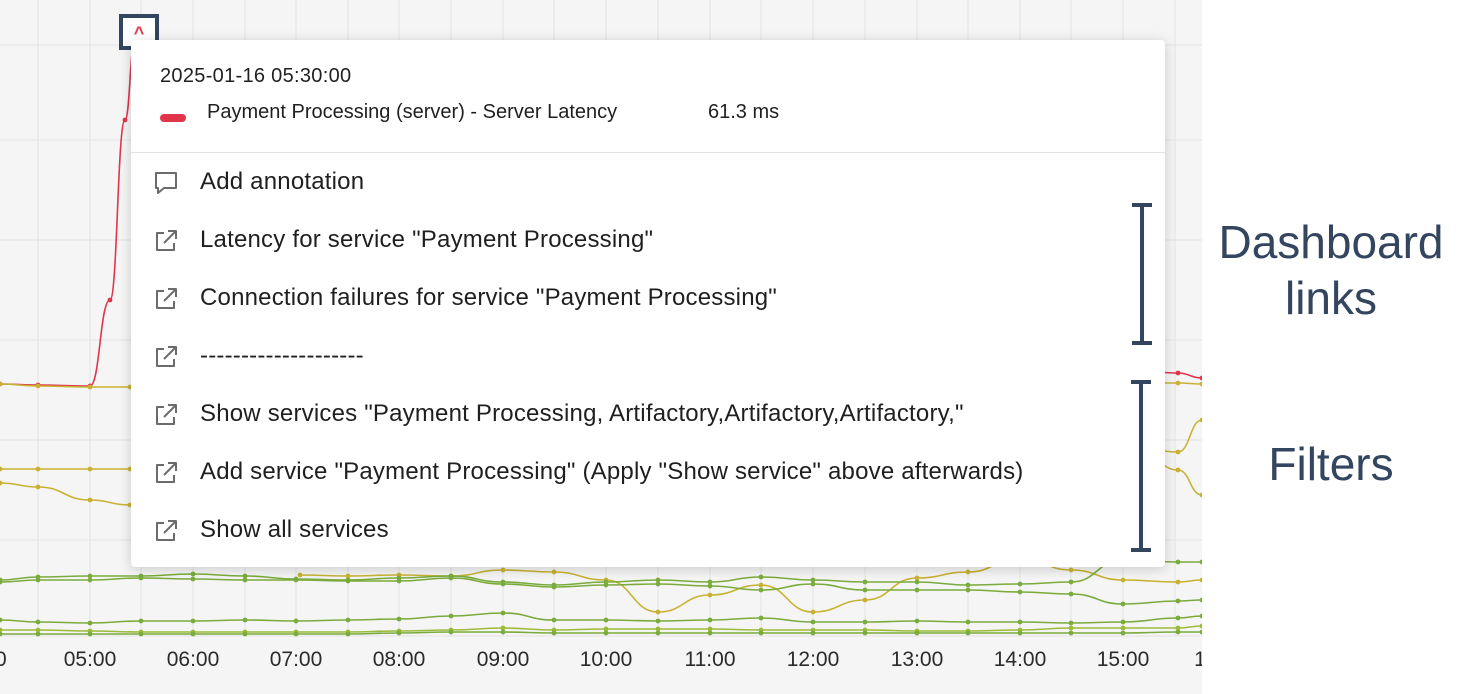 Image resolution: width=1462 pixels, height=694 pixels. I want to click on menu-item-label: --------------------, so click(282, 355).